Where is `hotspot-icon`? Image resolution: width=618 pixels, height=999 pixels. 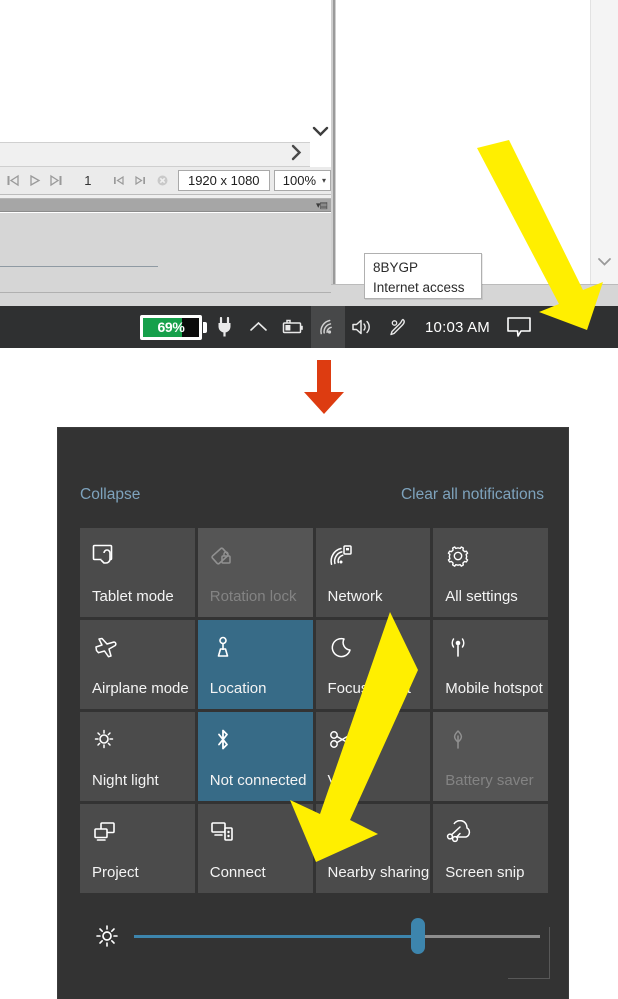 hotspot-icon is located at coordinates (491, 648).